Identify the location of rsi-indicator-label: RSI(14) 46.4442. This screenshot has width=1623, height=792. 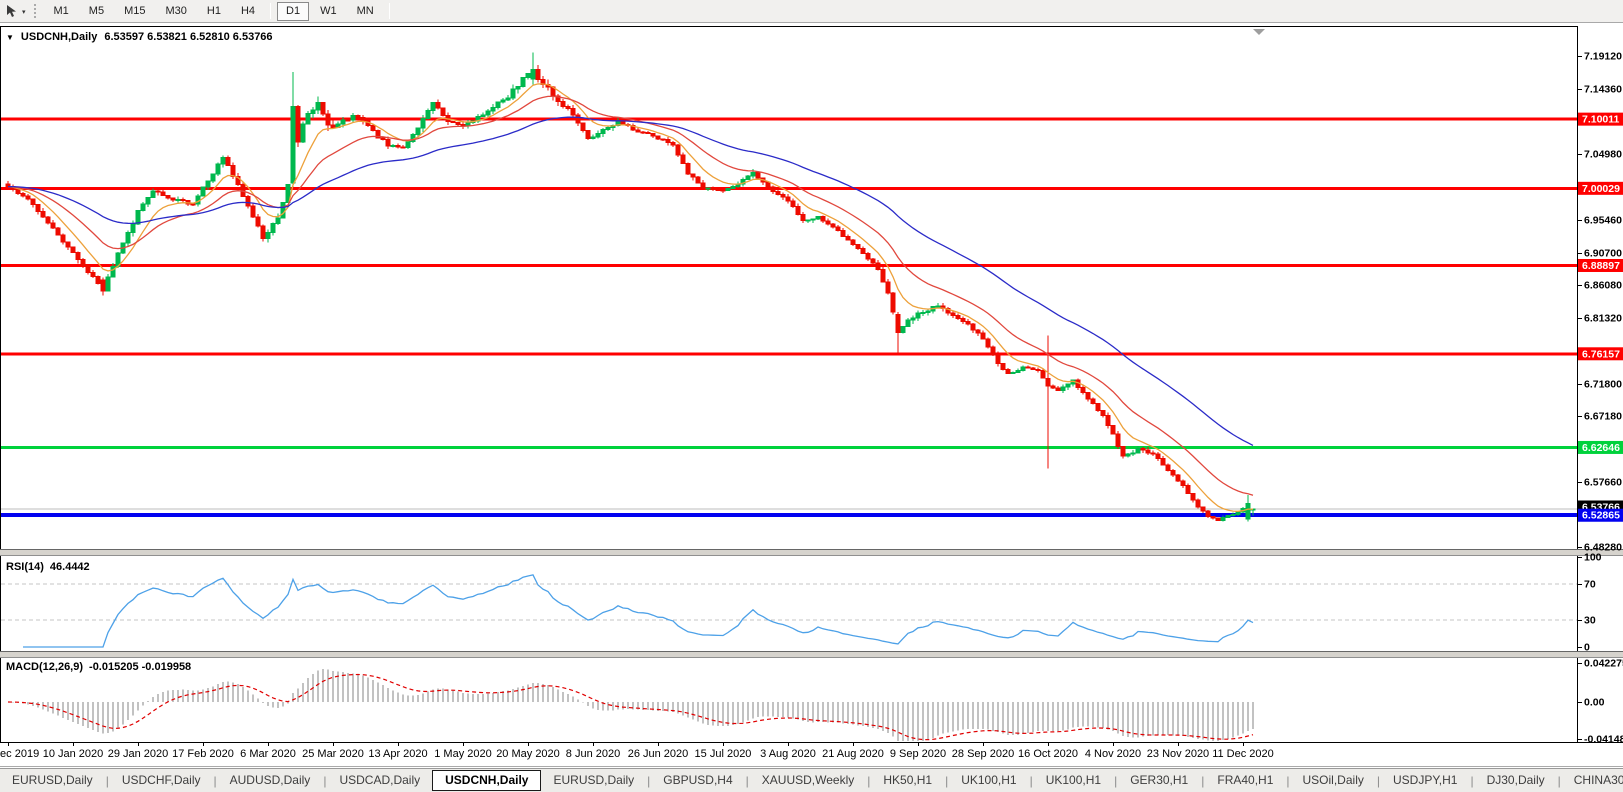
(48, 567).